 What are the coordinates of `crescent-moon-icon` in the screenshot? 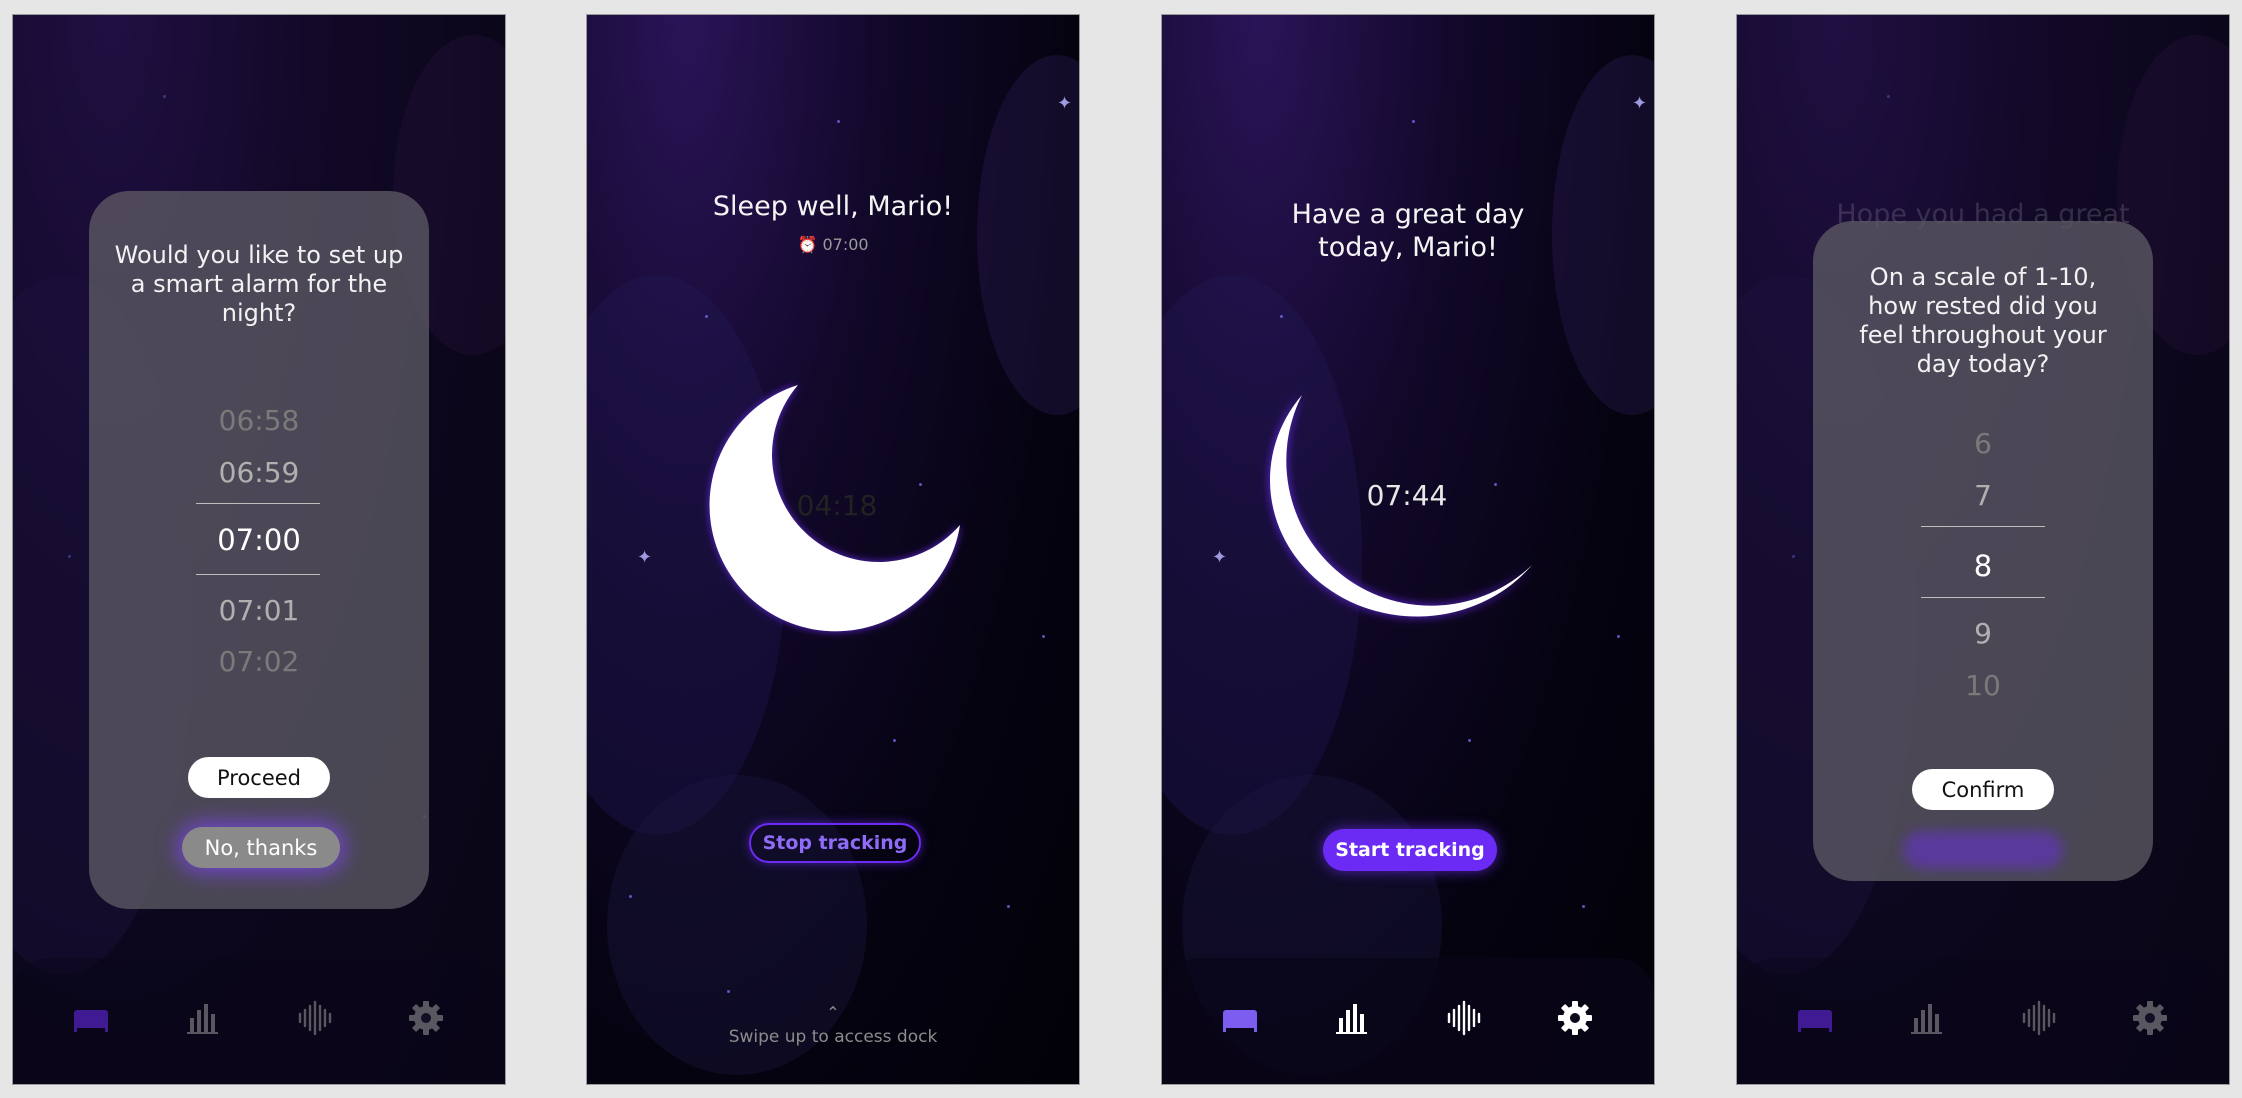 It's located at (1401, 506).